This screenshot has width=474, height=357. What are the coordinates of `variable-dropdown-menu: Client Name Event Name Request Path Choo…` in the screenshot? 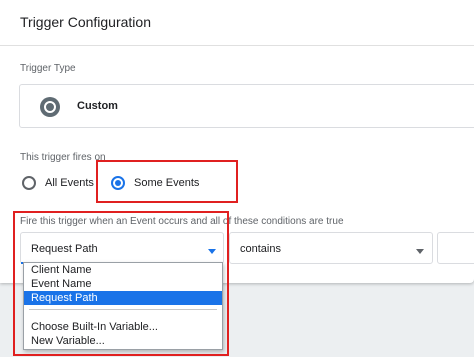 It's located at (123, 306).